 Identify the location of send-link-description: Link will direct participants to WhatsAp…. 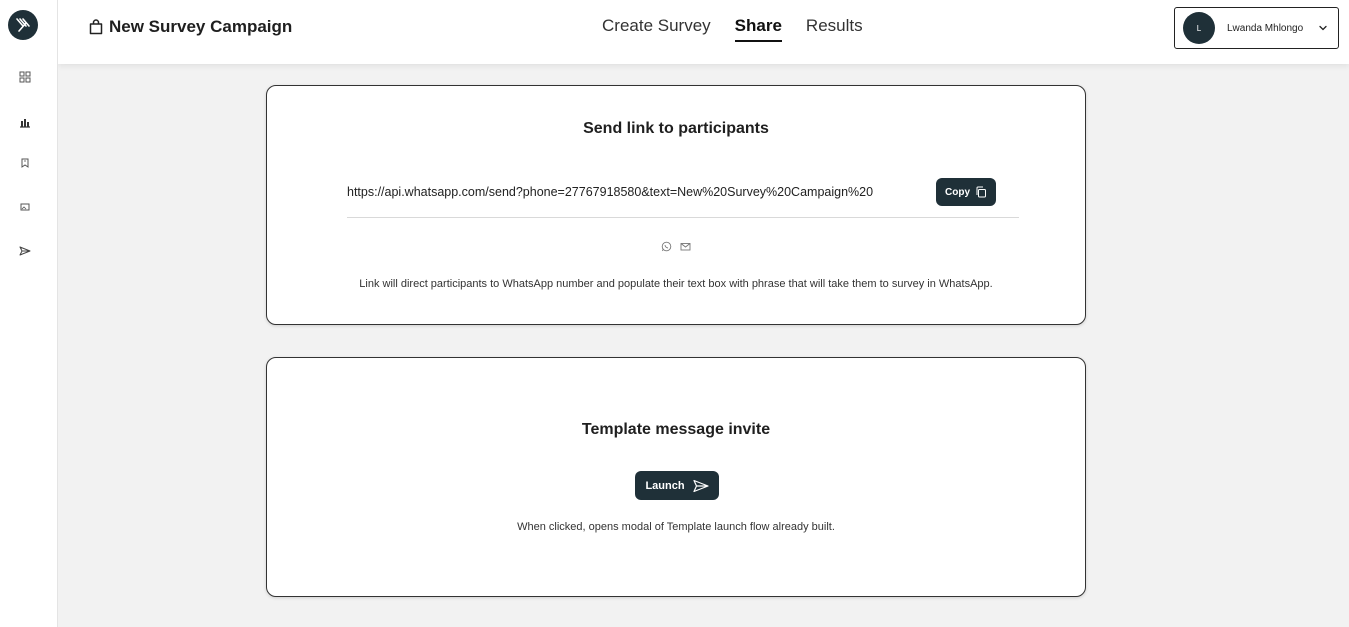
(676, 284).